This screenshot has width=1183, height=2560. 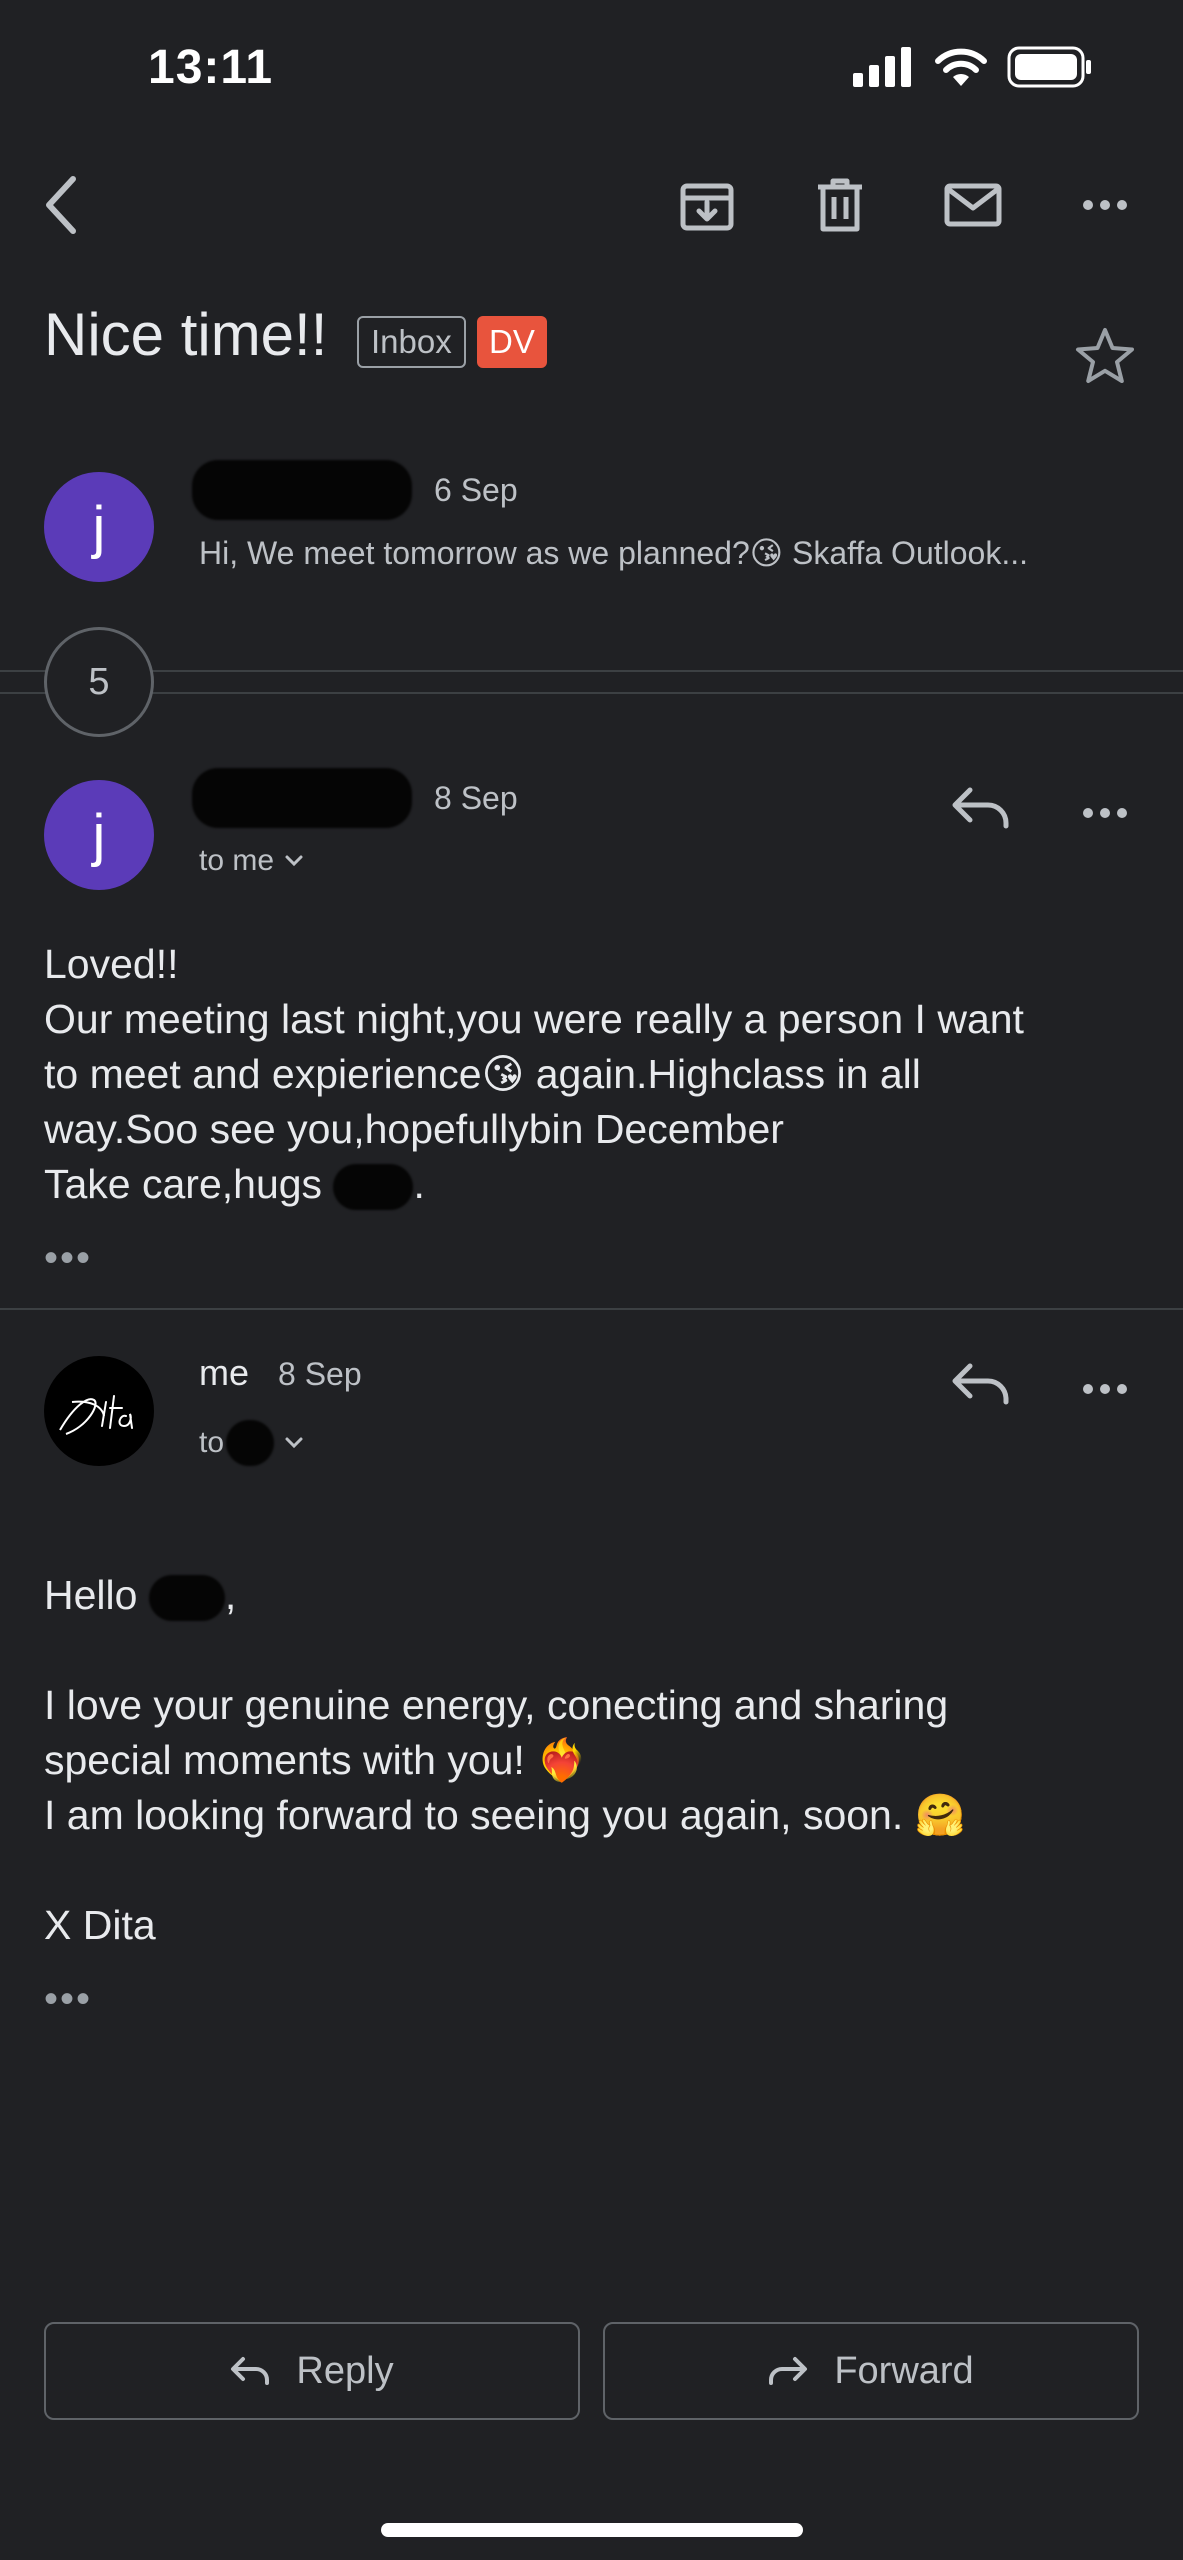 I want to click on delete-button, so click(x=840, y=205).